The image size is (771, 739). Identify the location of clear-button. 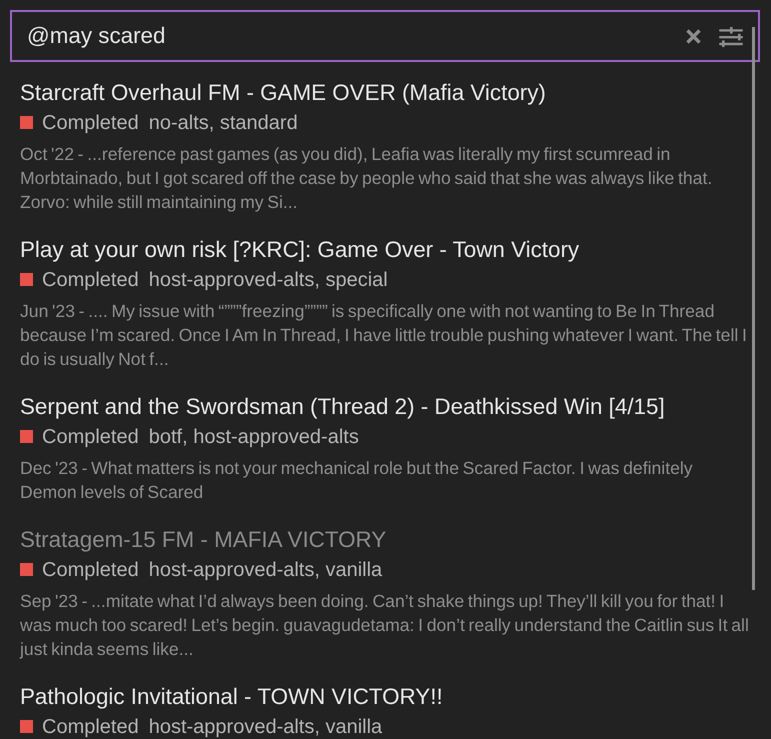
(693, 36).